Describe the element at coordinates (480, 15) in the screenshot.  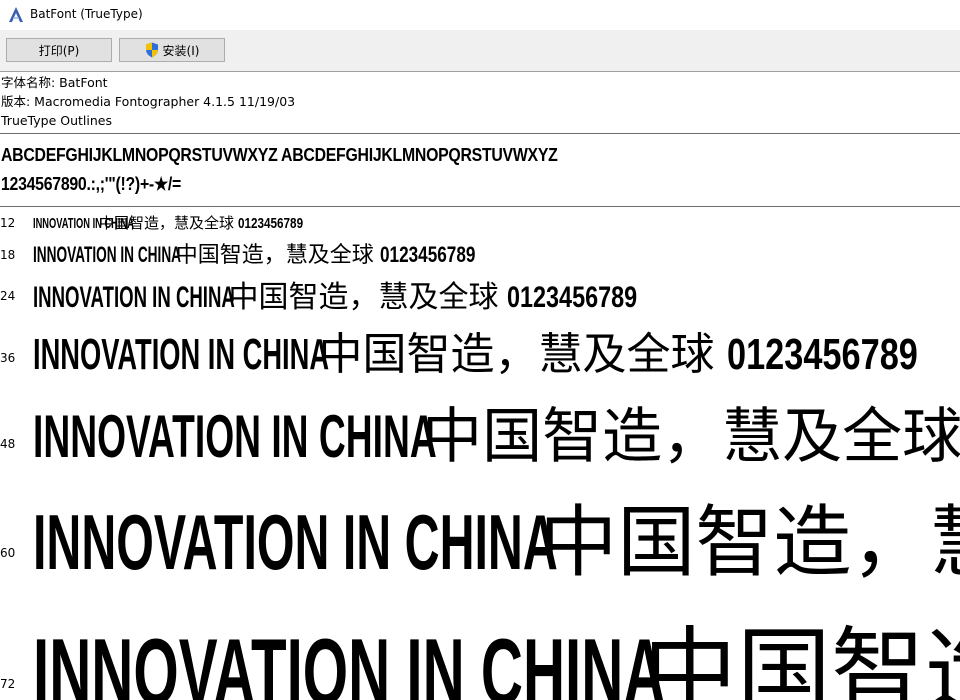
I see `title-bar: BatFont (TrueType)` at that location.